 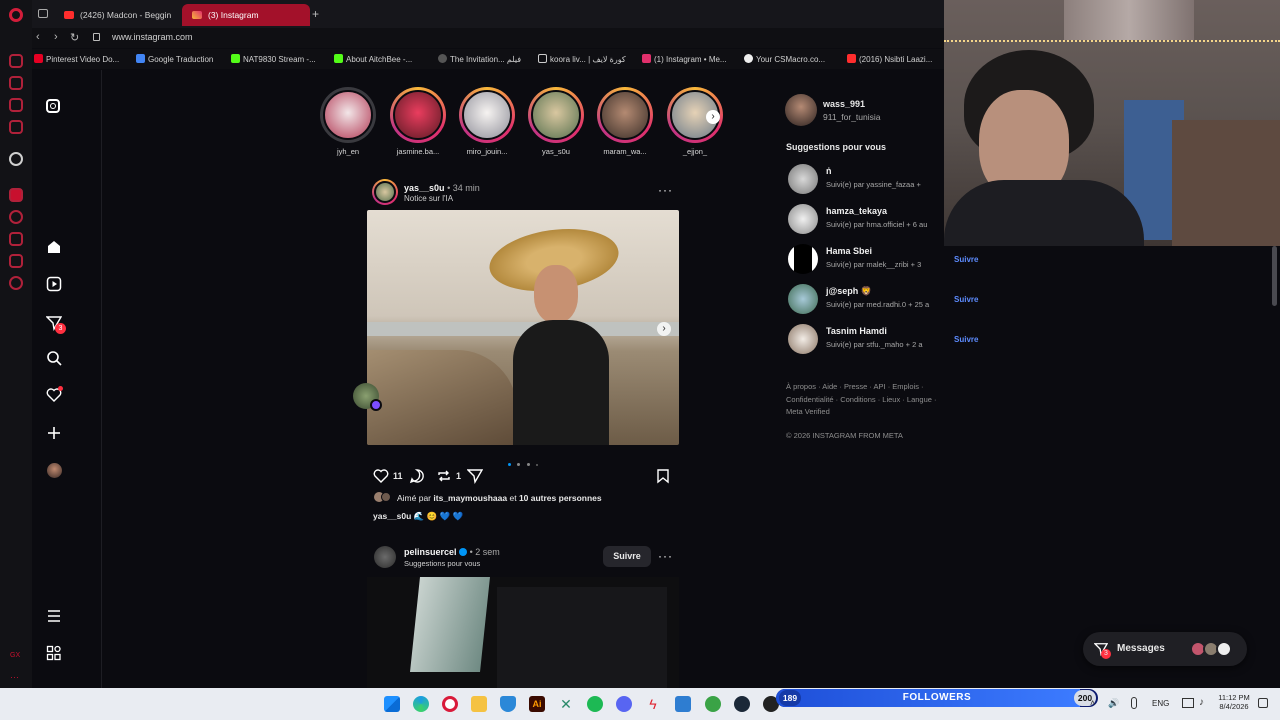 I want to click on like-count: 11, so click(x=398, y=476).